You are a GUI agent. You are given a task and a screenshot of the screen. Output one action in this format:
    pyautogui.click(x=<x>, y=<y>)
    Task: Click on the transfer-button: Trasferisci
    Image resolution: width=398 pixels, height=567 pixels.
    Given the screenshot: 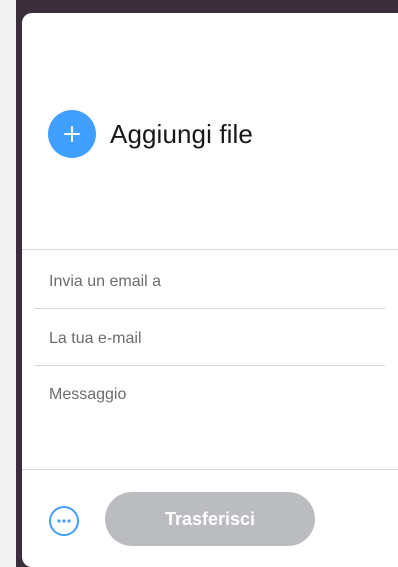 What is the action you would take?
    pyautogui.click(x=210, y=519)
    